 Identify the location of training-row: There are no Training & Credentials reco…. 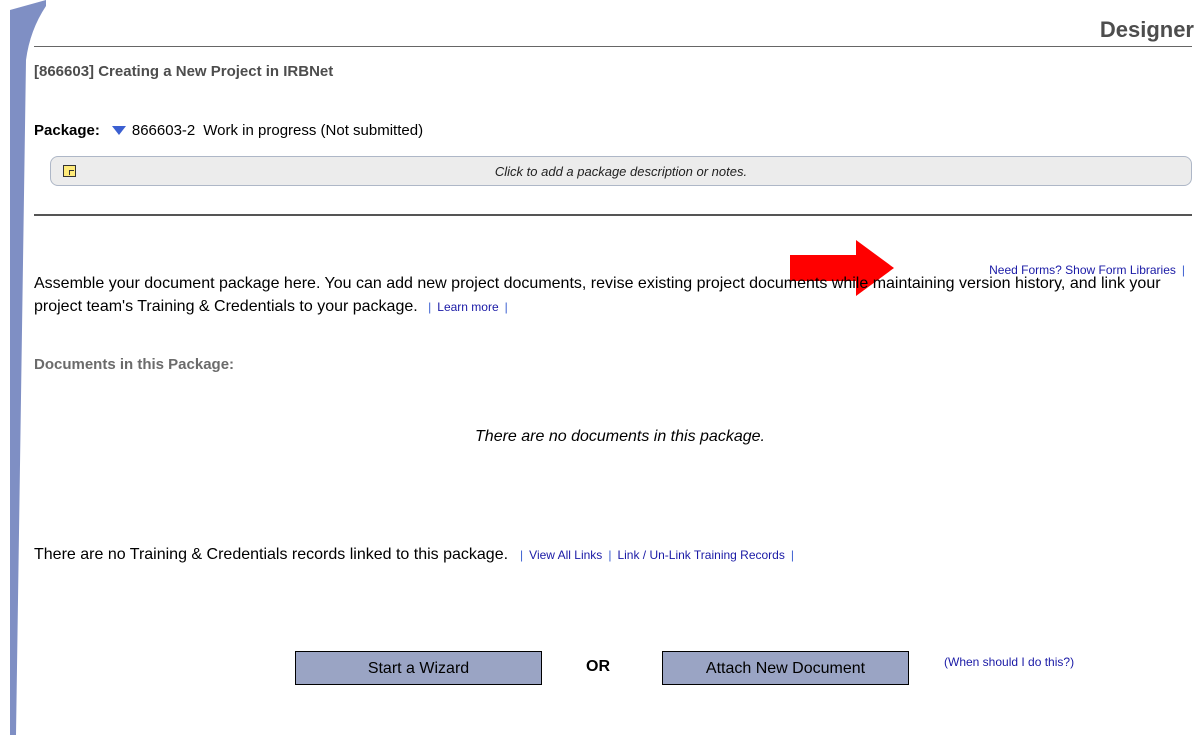
(417, 555).